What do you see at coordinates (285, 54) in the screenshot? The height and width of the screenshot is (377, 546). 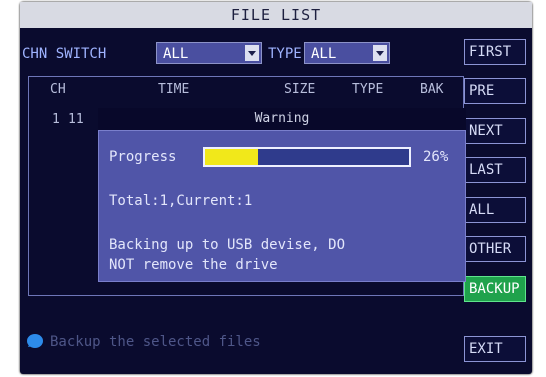 I see `type-label: TYPE` at bounding box center [285, 54].